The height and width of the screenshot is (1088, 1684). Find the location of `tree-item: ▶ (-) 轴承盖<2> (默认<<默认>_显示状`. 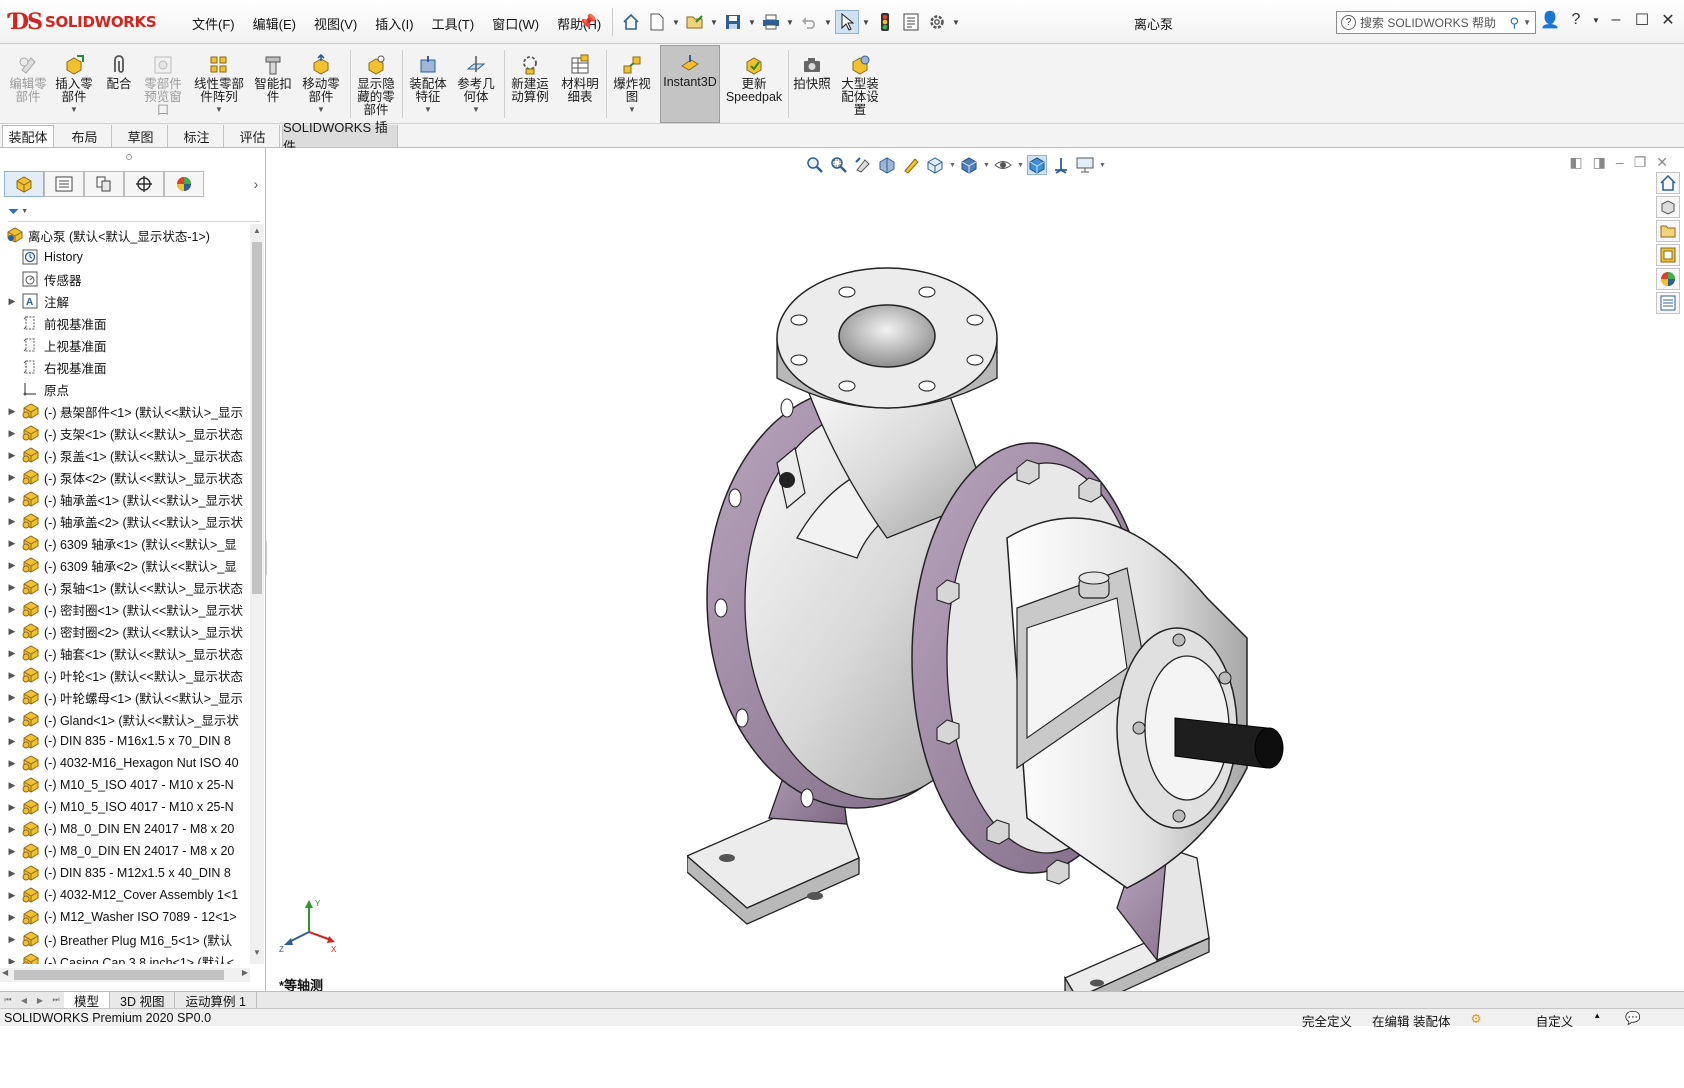

tree-item: ▶ (-) 轴承盖<2> (默认<<默认>_显示状 is located at coordinates (125, 521).